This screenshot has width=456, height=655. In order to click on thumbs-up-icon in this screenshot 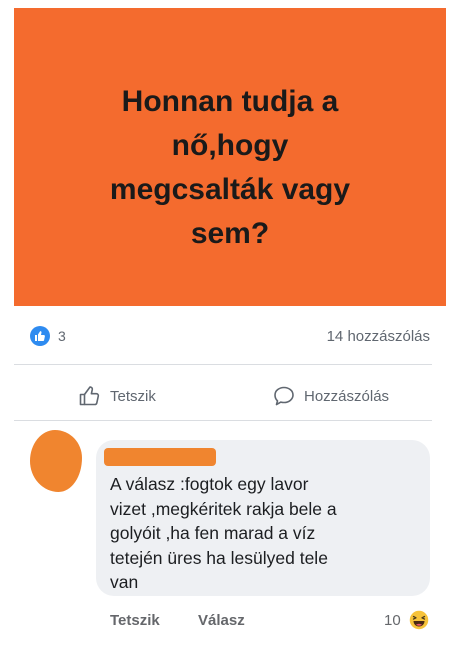, I will do `click(90, 396)`.